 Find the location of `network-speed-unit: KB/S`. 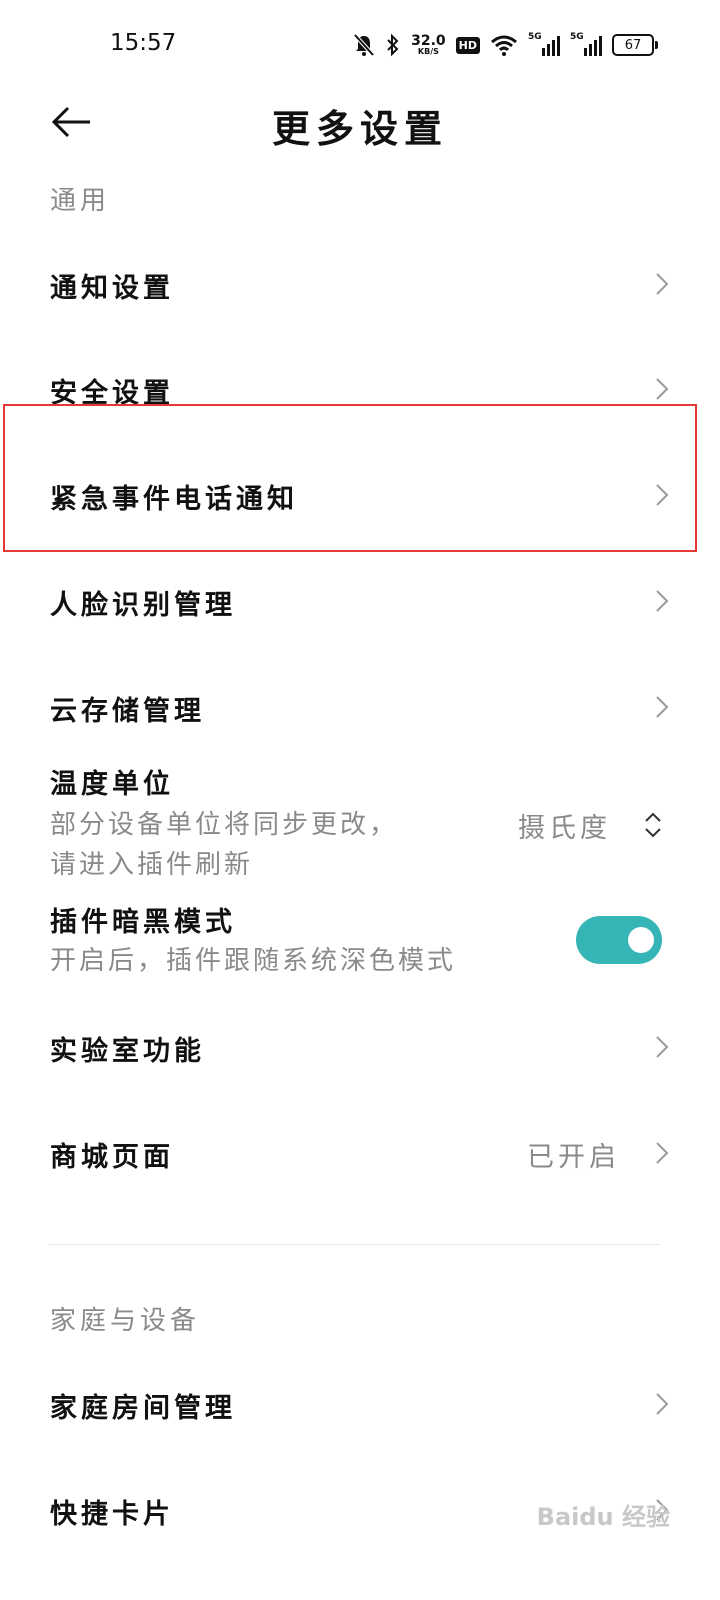

network-speed-unit: KB/S is located at coordinates (428, 51).